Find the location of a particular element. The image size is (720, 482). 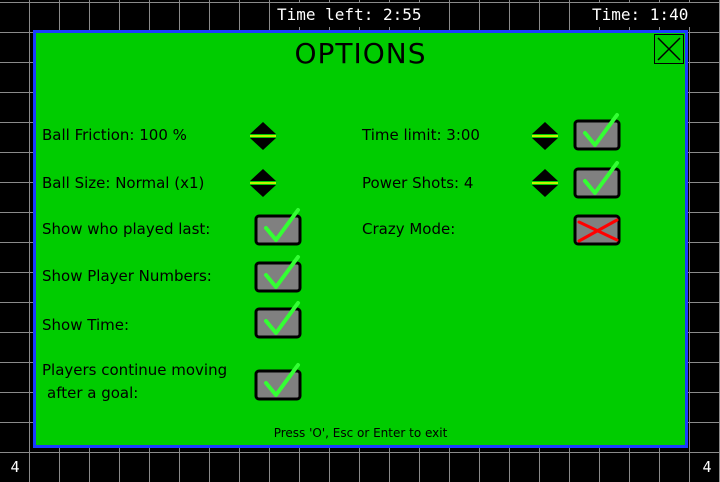

show-who-played-last-label: Show who played last: is located at coordinates (126, 229).